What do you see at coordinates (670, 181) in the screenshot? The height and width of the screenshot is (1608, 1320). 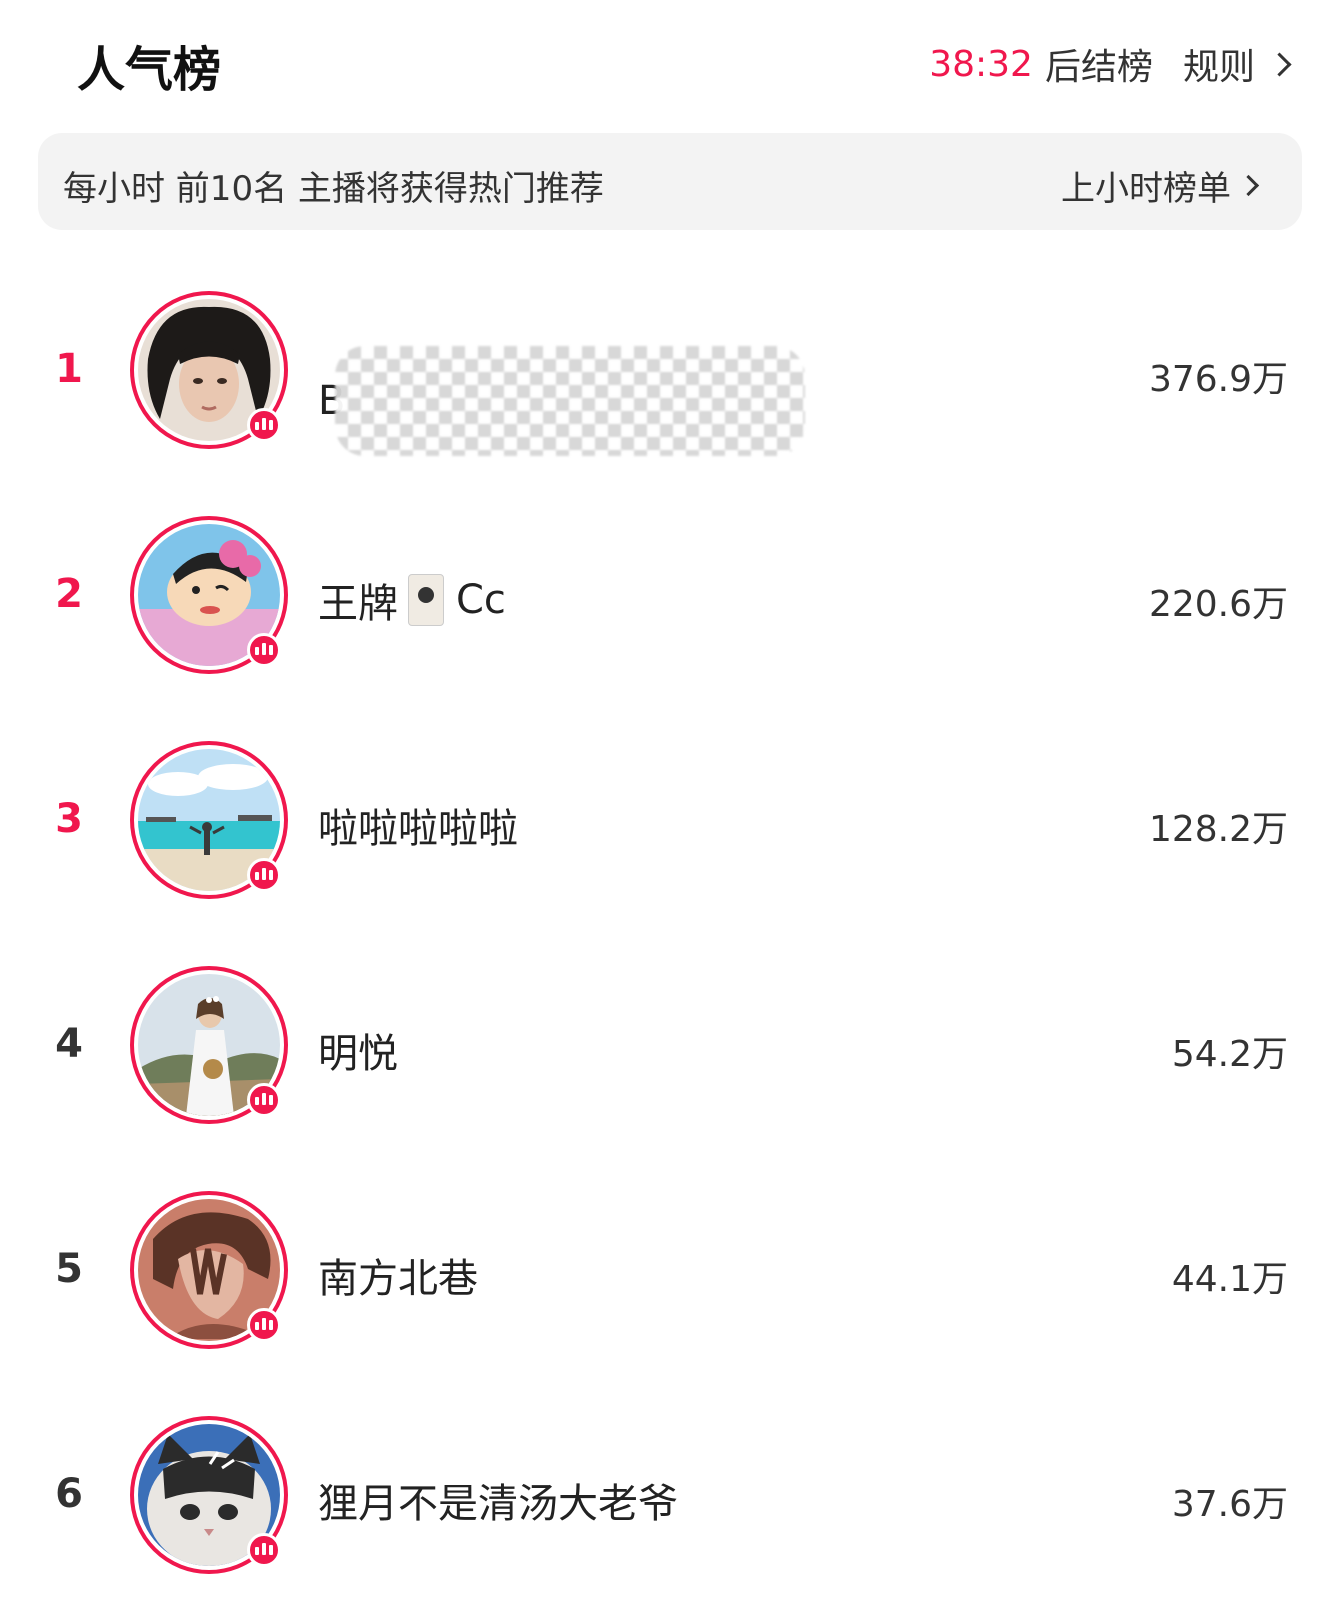 I see `notice-banner: 每小时 前10名 主播将获得热门推荐 上小时榜单` at bounding box center [670, 181].